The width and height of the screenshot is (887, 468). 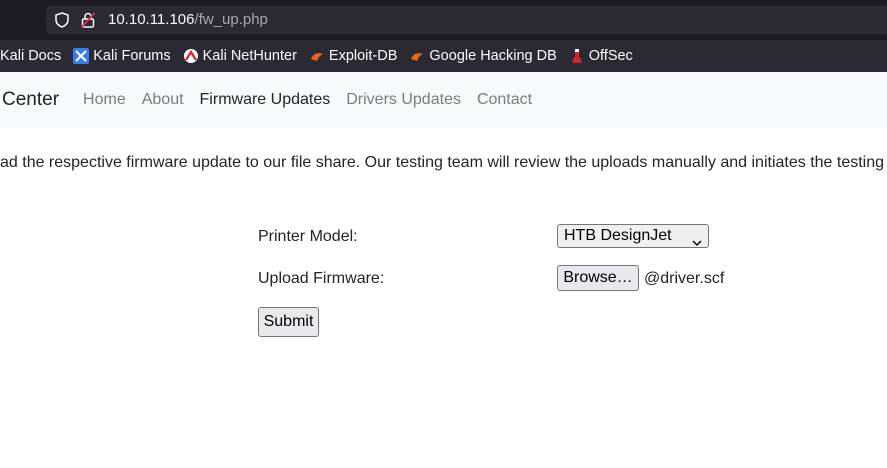 What do you see at coordinates (697, 243) in the screenshot?
I see `chevron-down-icon` at bounding box center [697, 243].